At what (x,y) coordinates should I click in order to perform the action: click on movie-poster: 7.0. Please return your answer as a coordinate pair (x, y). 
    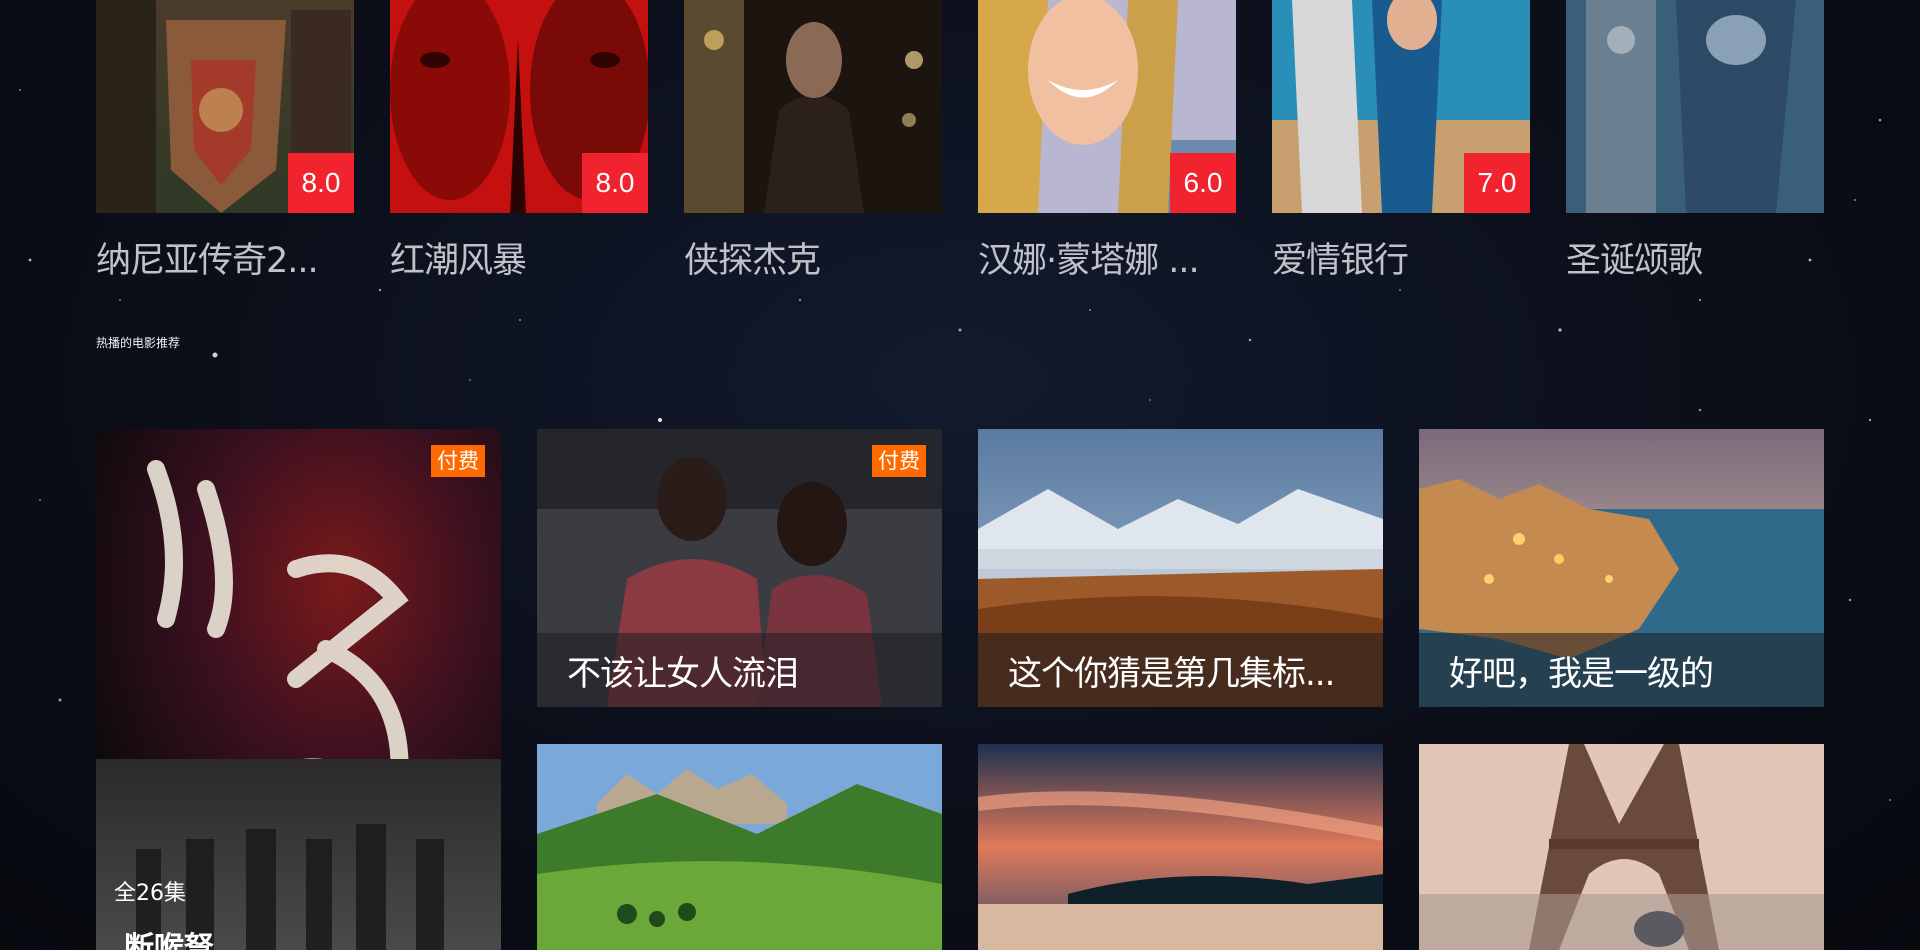
    Looking at the image, I should click on (1401, 106).